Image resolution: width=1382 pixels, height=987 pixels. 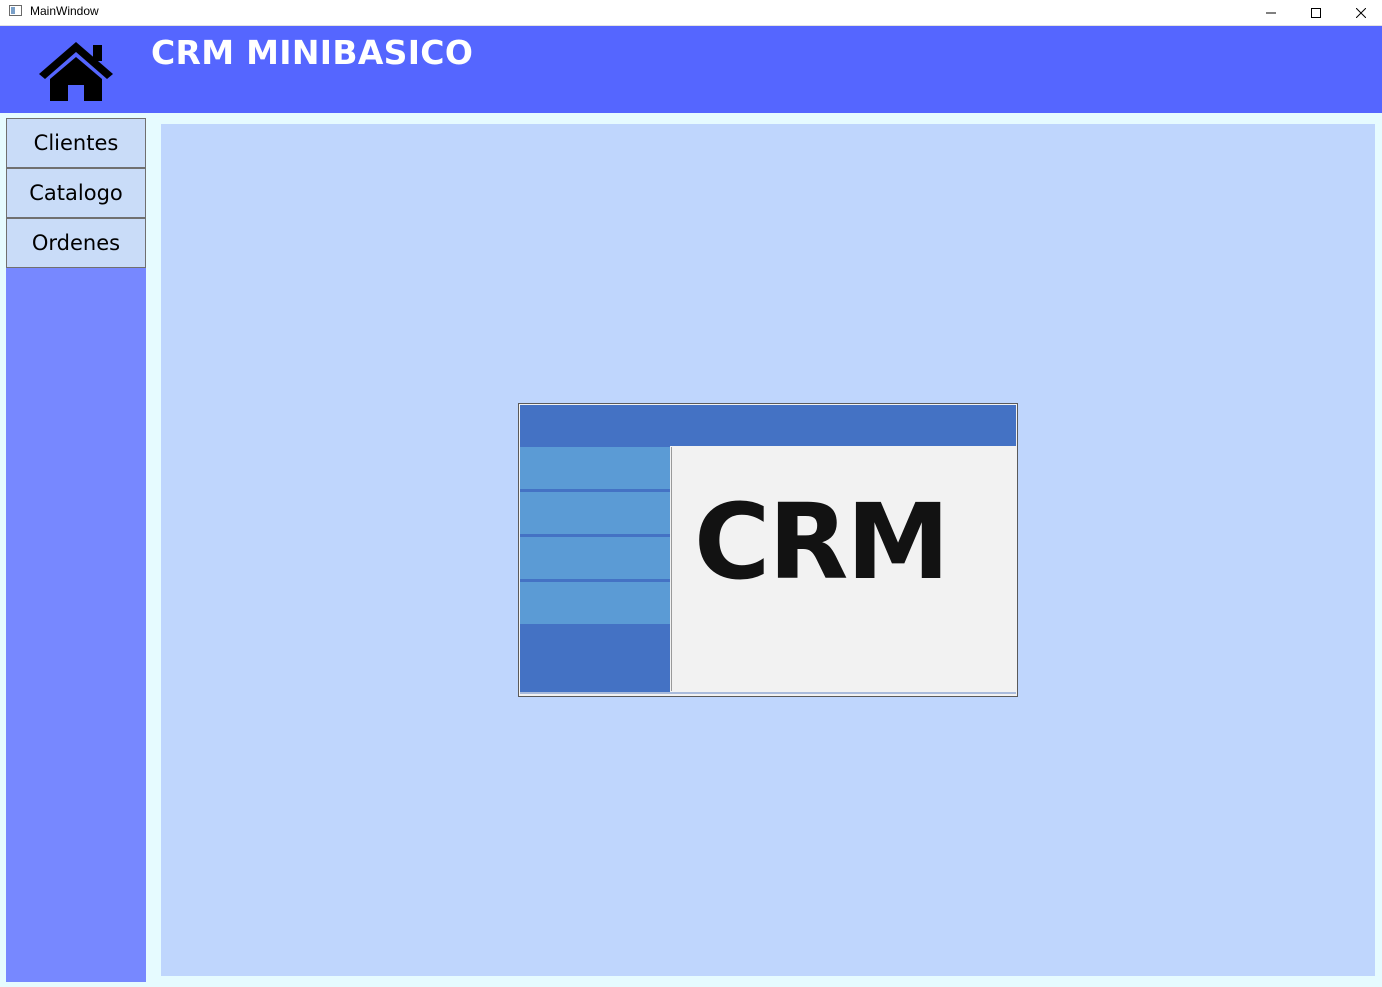 What do you see at coordinates (76, 193) in the screenshot?
I see `nav-button-catalogo: Catalogo` at bounding box center [76, 193].